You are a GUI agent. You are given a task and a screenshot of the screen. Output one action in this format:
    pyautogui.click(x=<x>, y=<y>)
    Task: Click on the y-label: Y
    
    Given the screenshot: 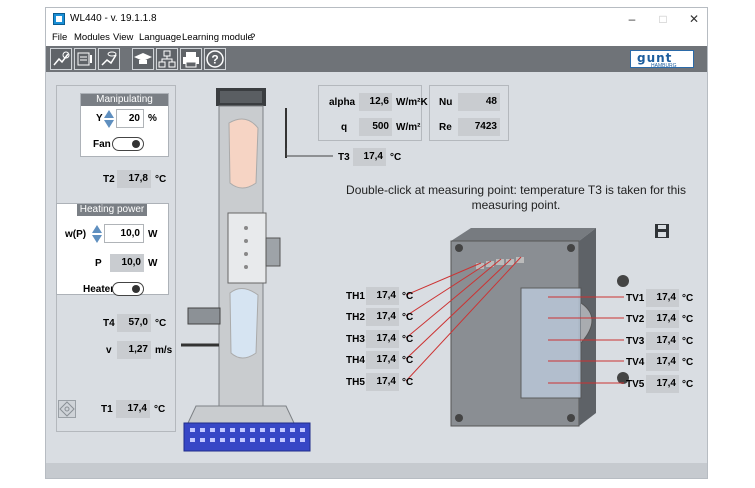 What is the action you would take?
    pyautogui.click(x=99, y=118)
    